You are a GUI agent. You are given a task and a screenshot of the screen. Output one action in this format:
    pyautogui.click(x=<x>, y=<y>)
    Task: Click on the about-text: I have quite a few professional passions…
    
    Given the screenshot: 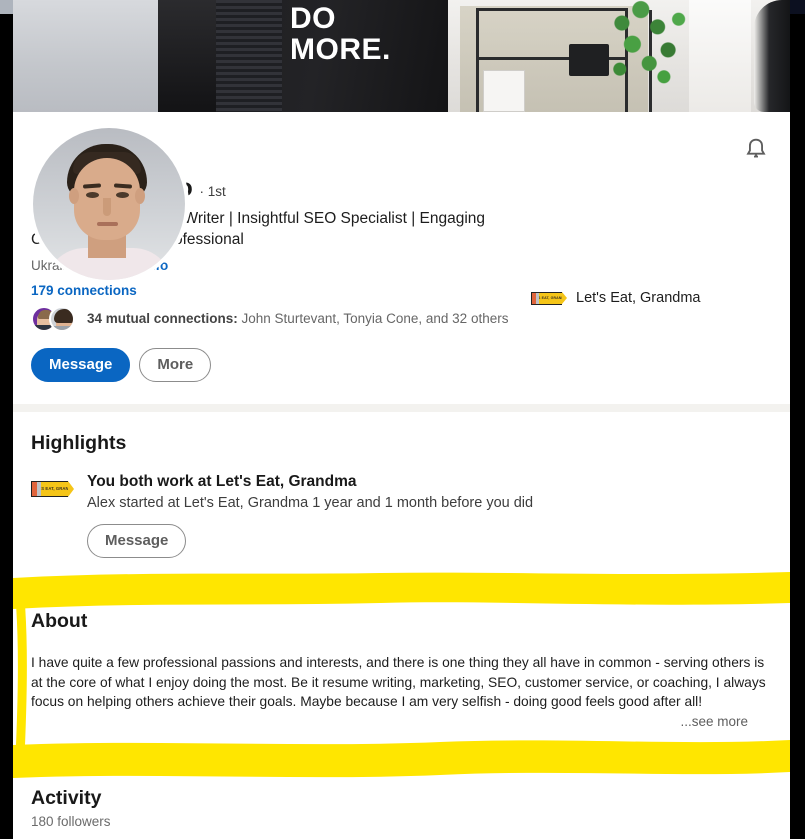 What is the action you would take?
    pyautogui.click(x=398, y=682)
    